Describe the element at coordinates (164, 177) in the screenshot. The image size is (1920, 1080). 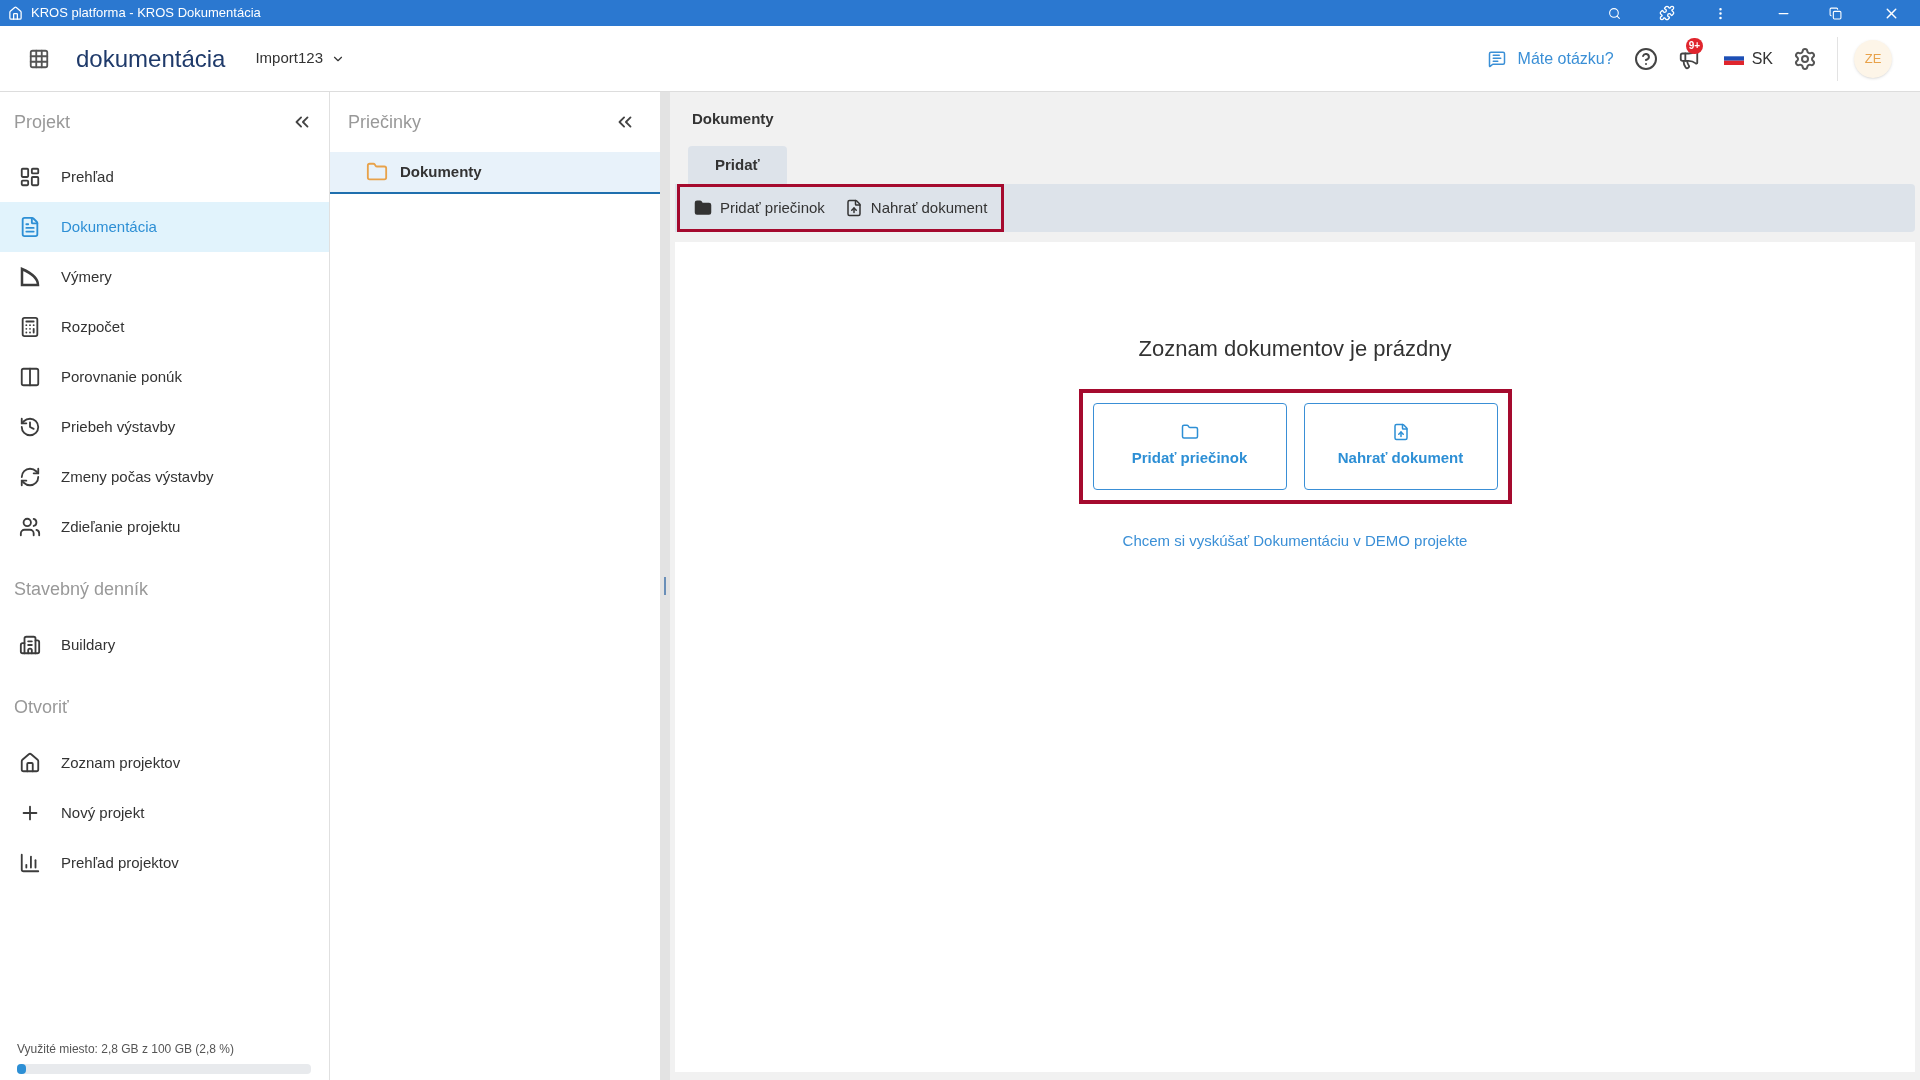
I see `sidebar-item: Prehľad` at that location.